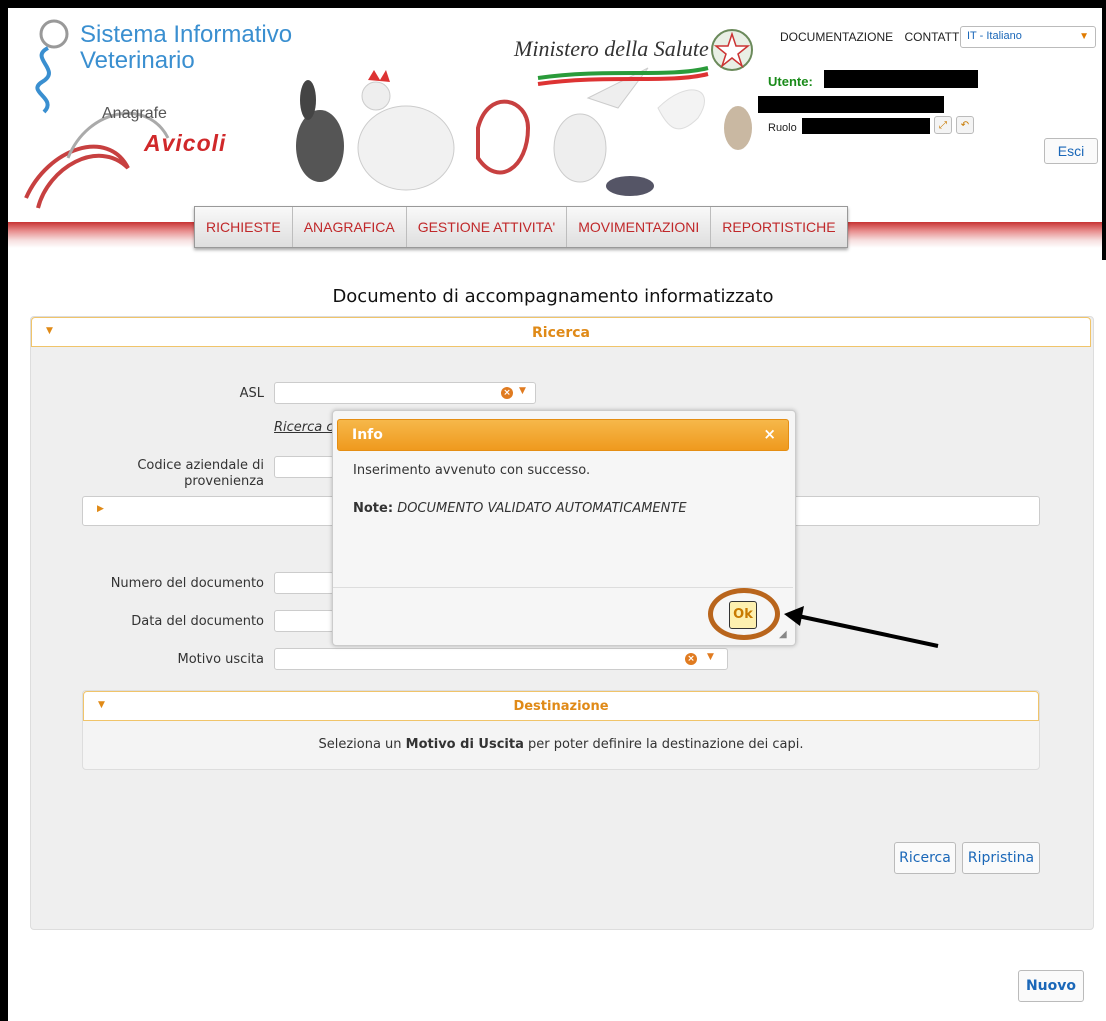 This screenshot has height=1021, width=1106. Describe the element at coordinates (244, 227) in the screenshot. I see `nav-richieste: RICHIESTE` at that location.